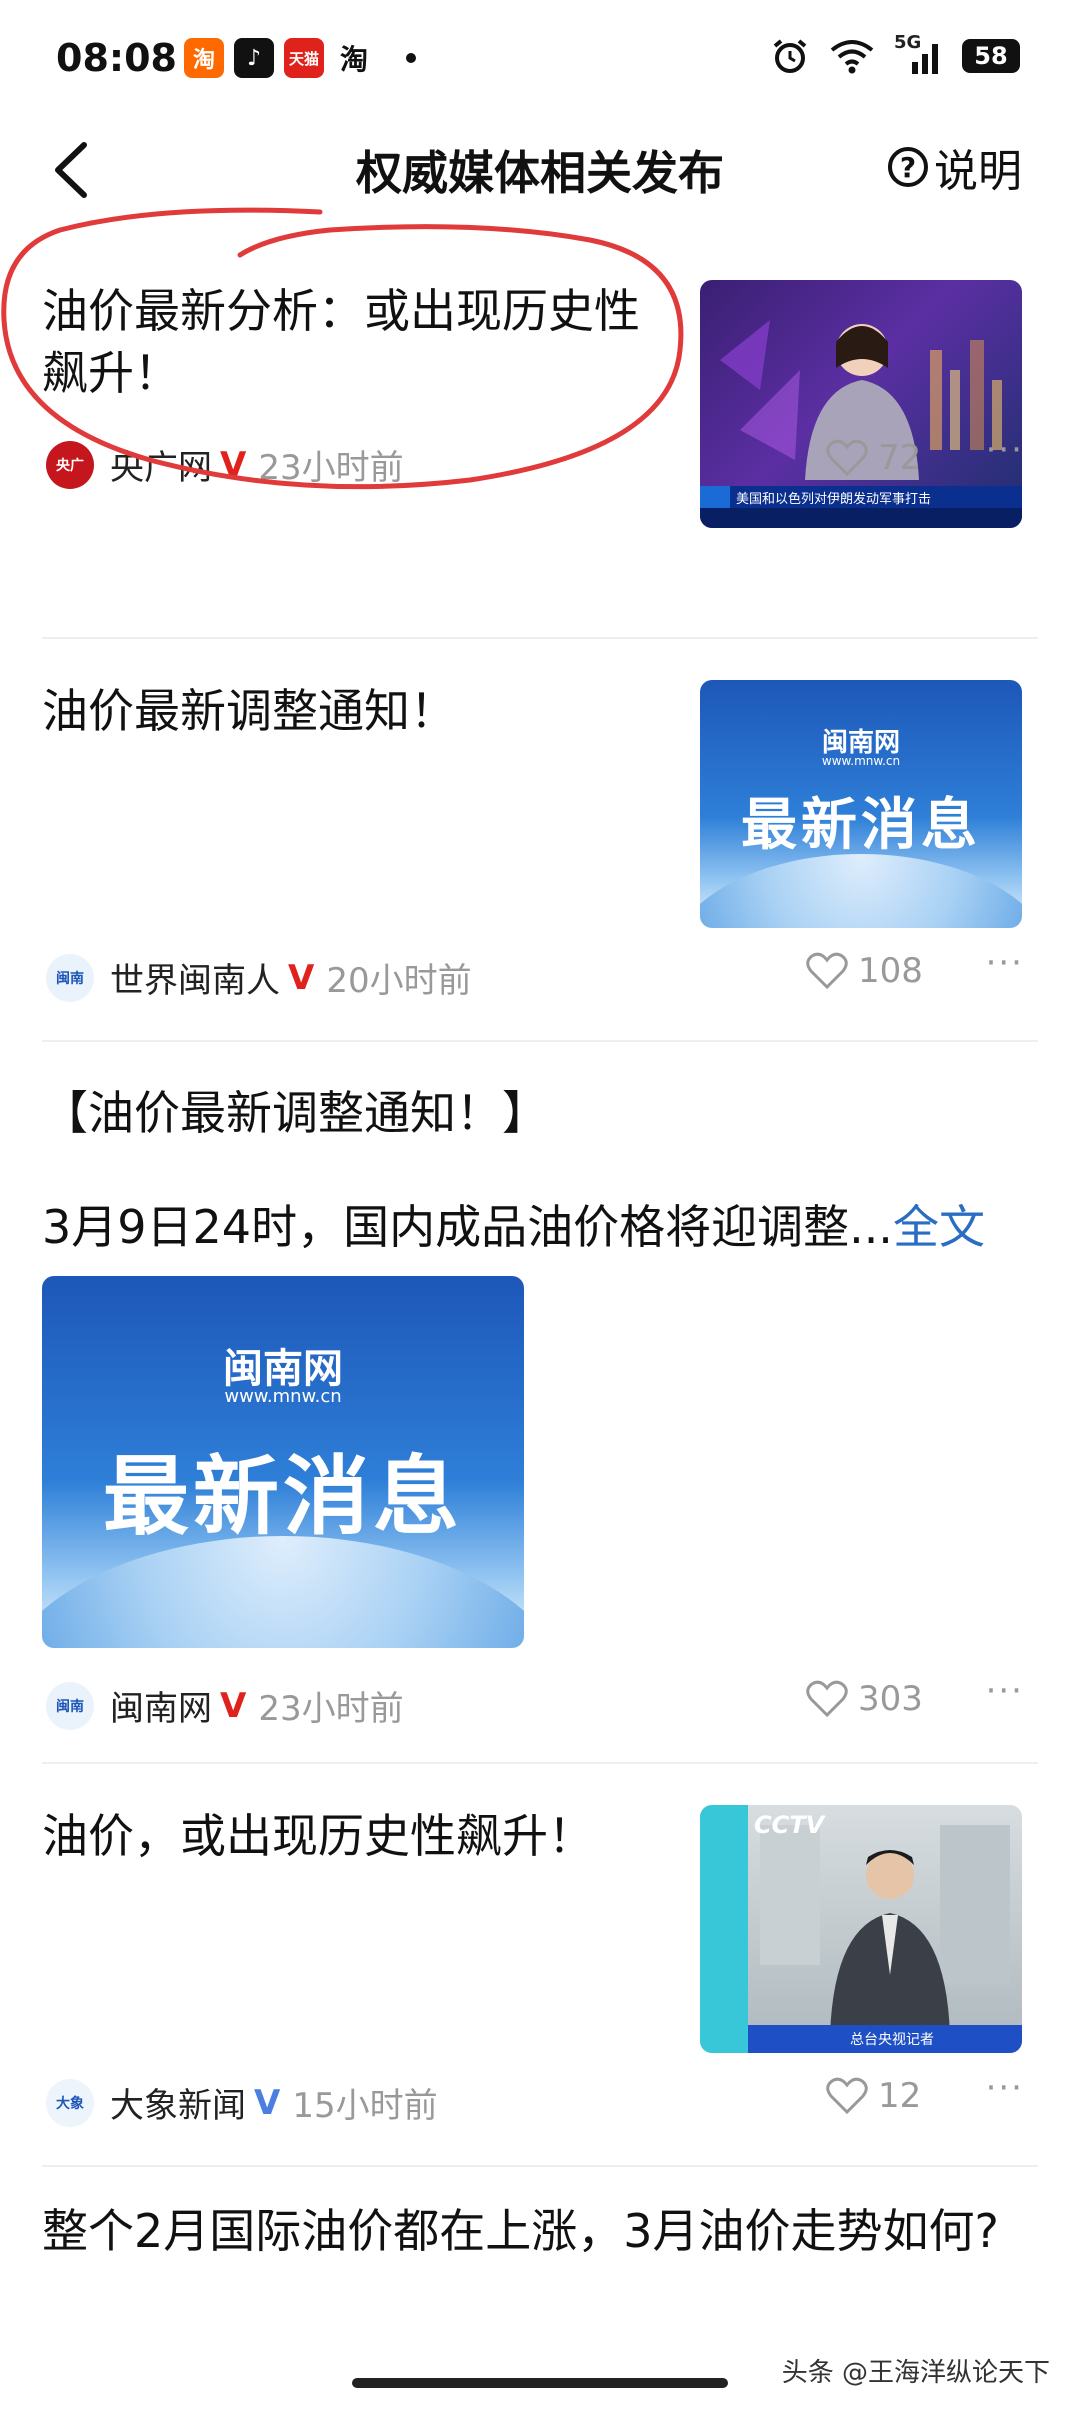 The image size is (1080, 2412). What do you see at coordinates (178, 2102) in the screenshot?
I see `source-name: 大象新闻` at bounding box center [178, 2102].